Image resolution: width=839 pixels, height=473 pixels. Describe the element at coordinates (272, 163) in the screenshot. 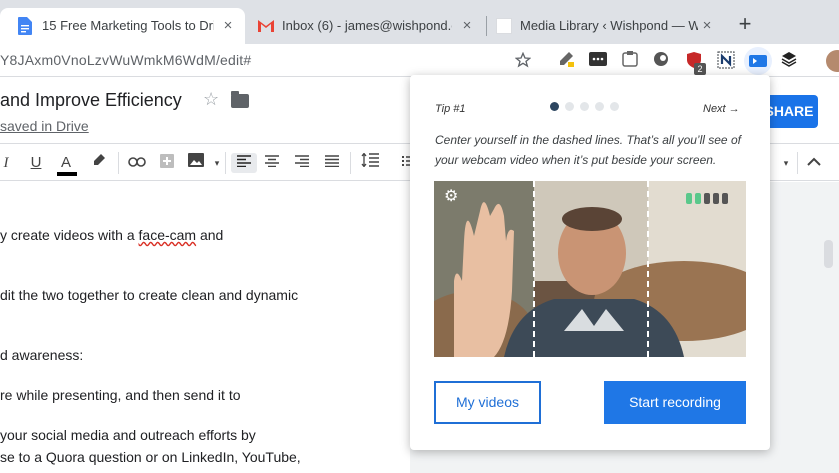

I see `align-center-icon` at that location.